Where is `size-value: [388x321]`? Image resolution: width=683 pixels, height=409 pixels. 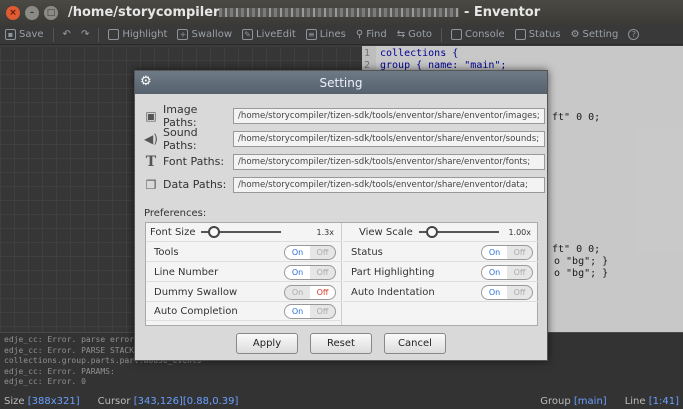 size-value: [388x321] is located at coordinates (53, 401).